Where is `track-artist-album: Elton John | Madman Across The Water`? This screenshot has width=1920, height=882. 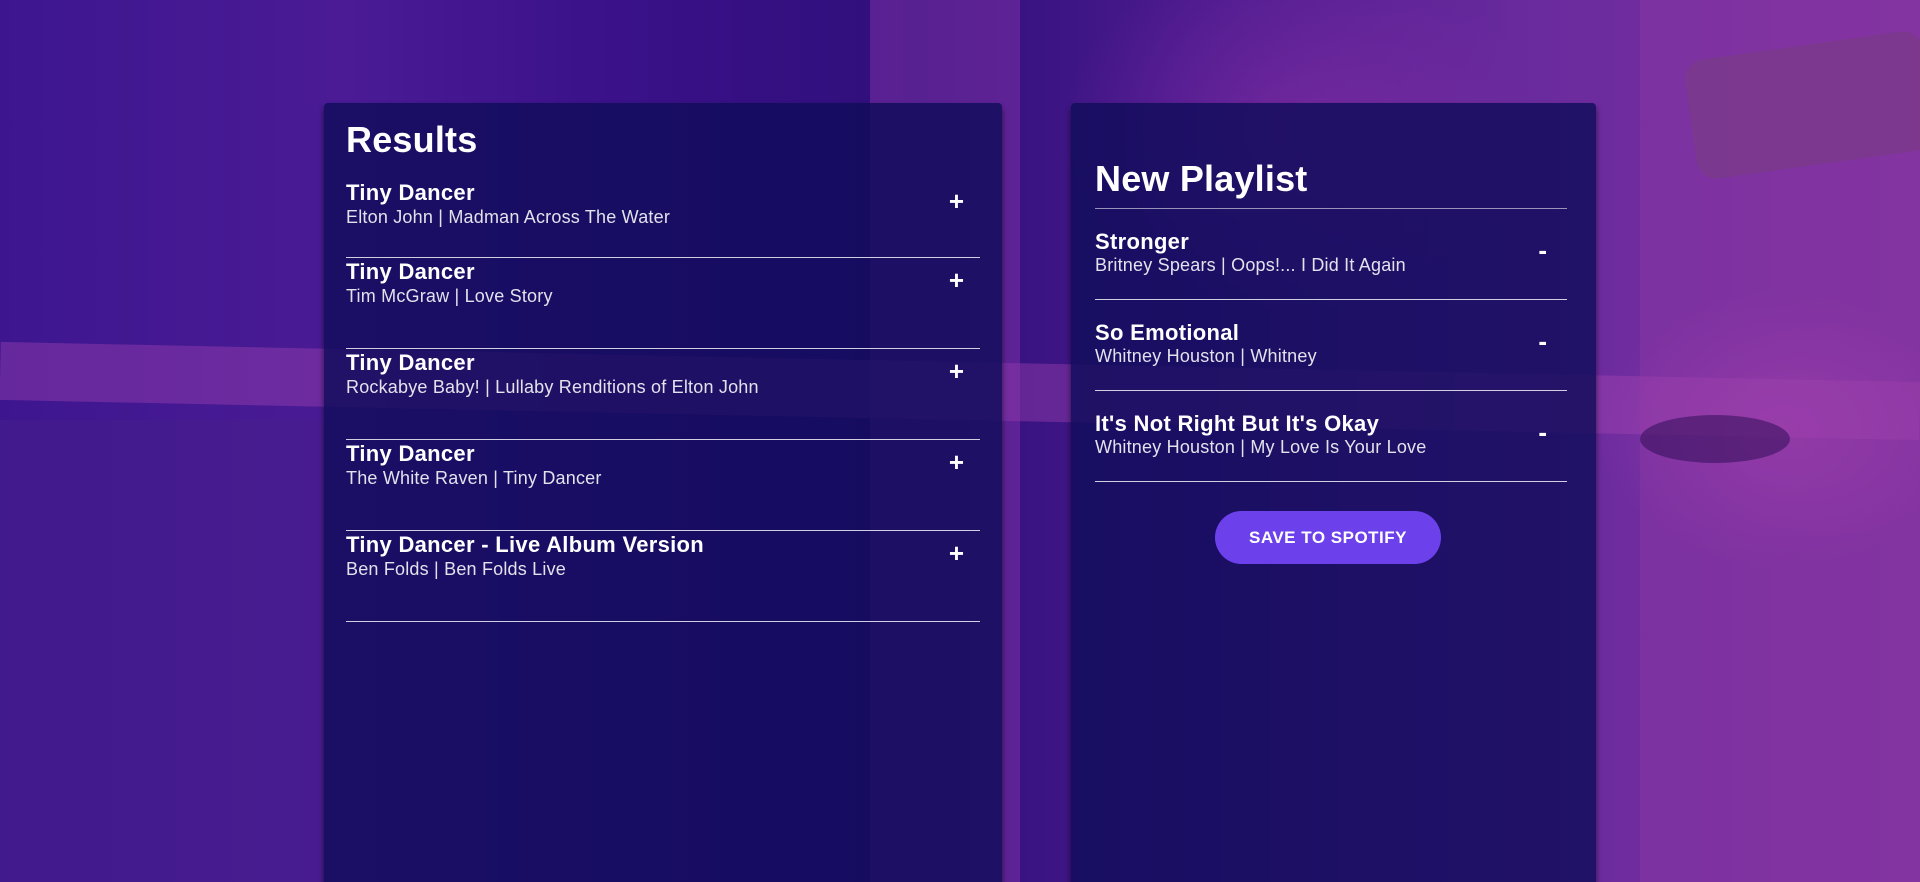 track-artist-album: Elton John | Madman Across The Water is located at coordinates (508, 217).